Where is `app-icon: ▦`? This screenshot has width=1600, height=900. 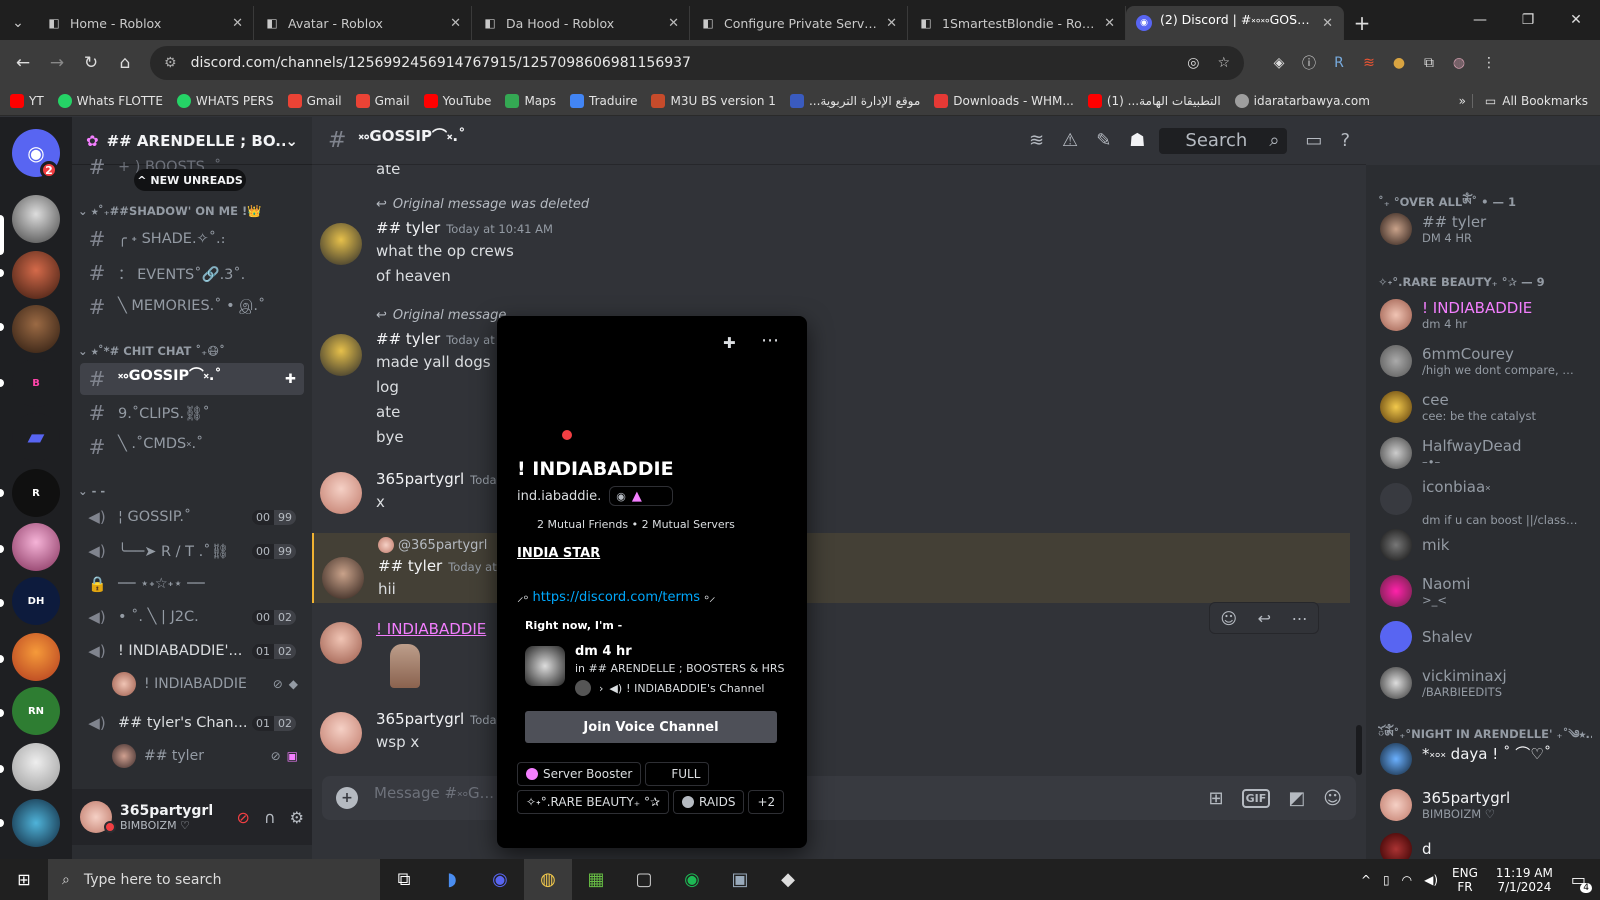 app-icon: ▦ is located at coordinates (596, 879).